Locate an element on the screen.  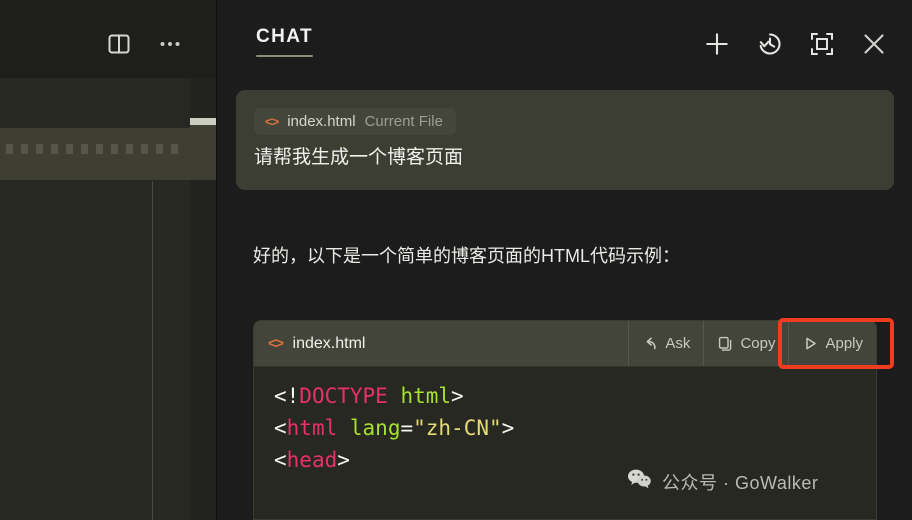
ellipsis-icon is located at coordinates (170, 44).